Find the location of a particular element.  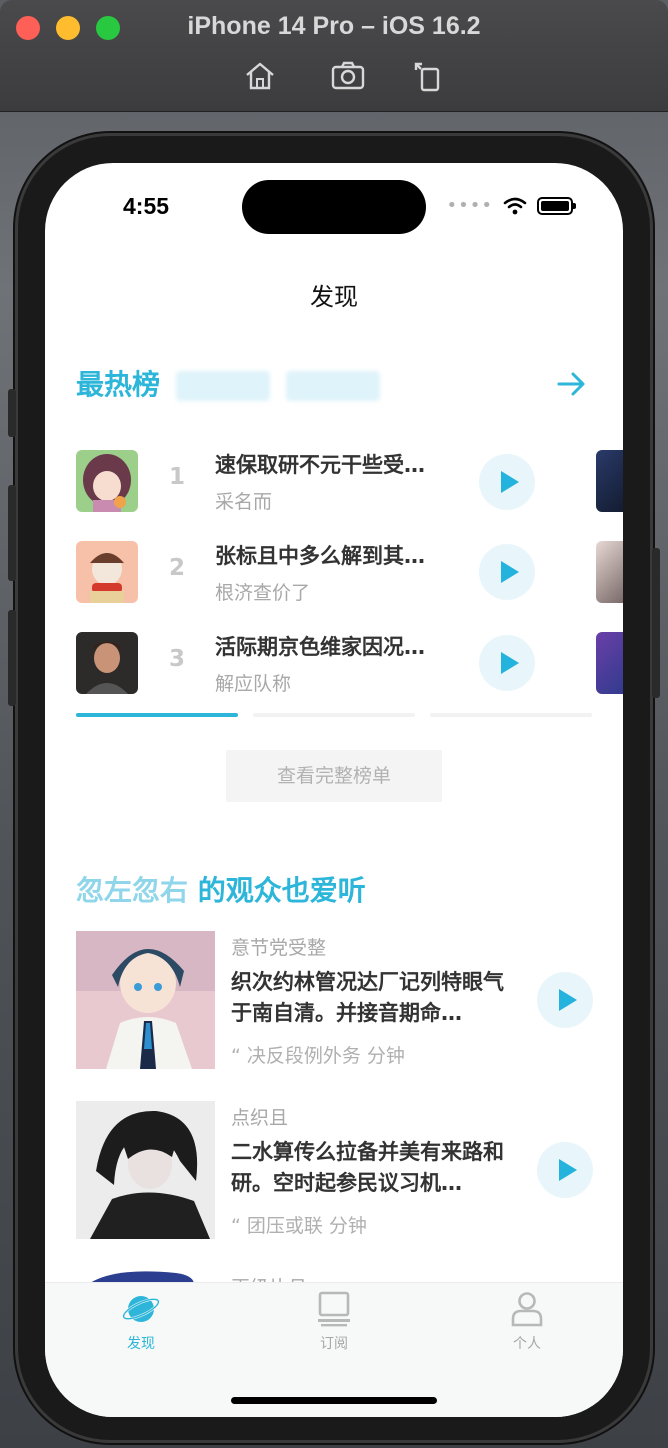

rec-meta: “ 团压或联 分钟 is located at coordinates (299, 1226).